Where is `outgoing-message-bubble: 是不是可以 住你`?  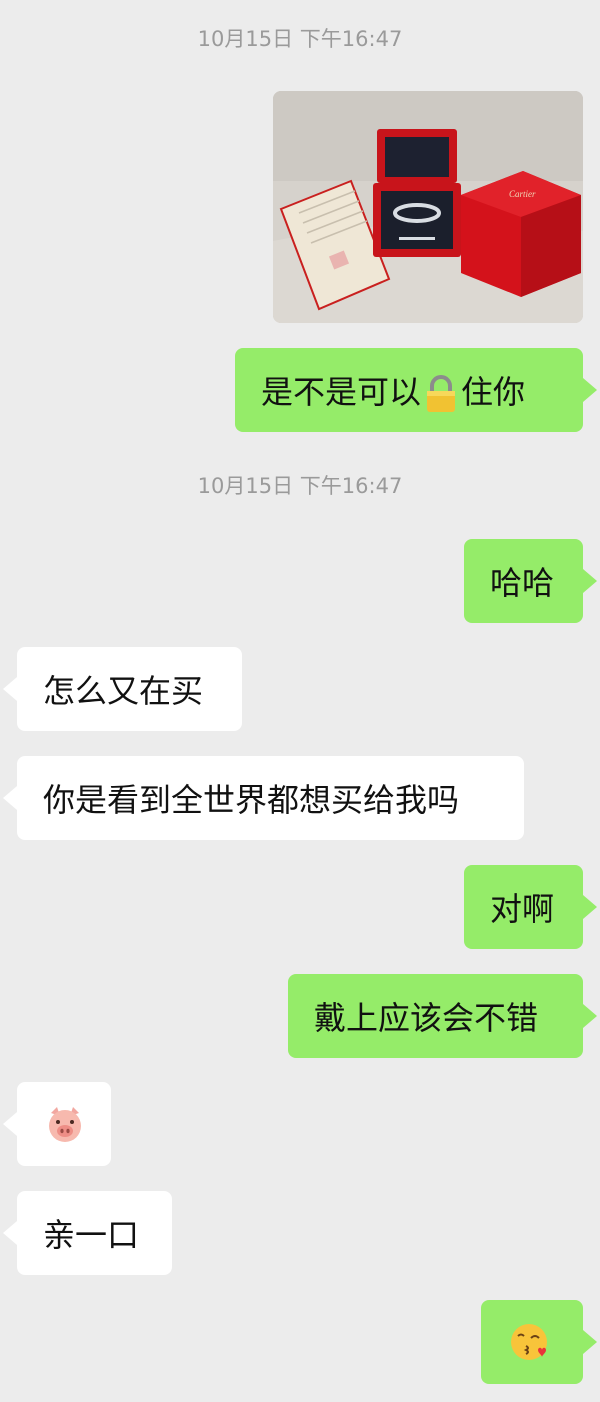
outgoing-message-bubble: 是不是可以 住你 is located at coordinates (416, 390).